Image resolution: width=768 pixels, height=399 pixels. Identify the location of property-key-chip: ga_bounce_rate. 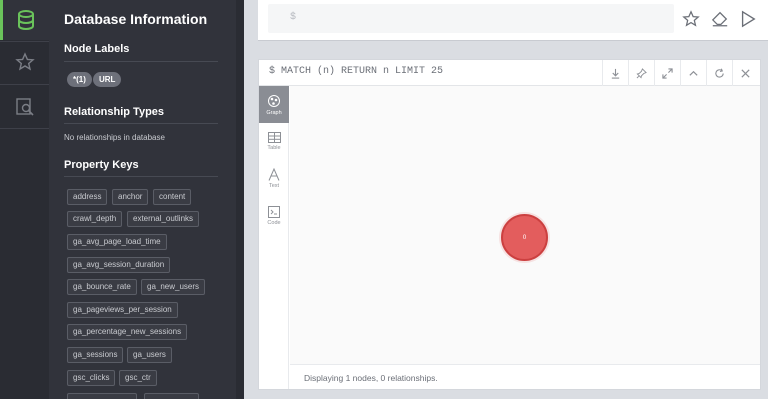
(102, 287).